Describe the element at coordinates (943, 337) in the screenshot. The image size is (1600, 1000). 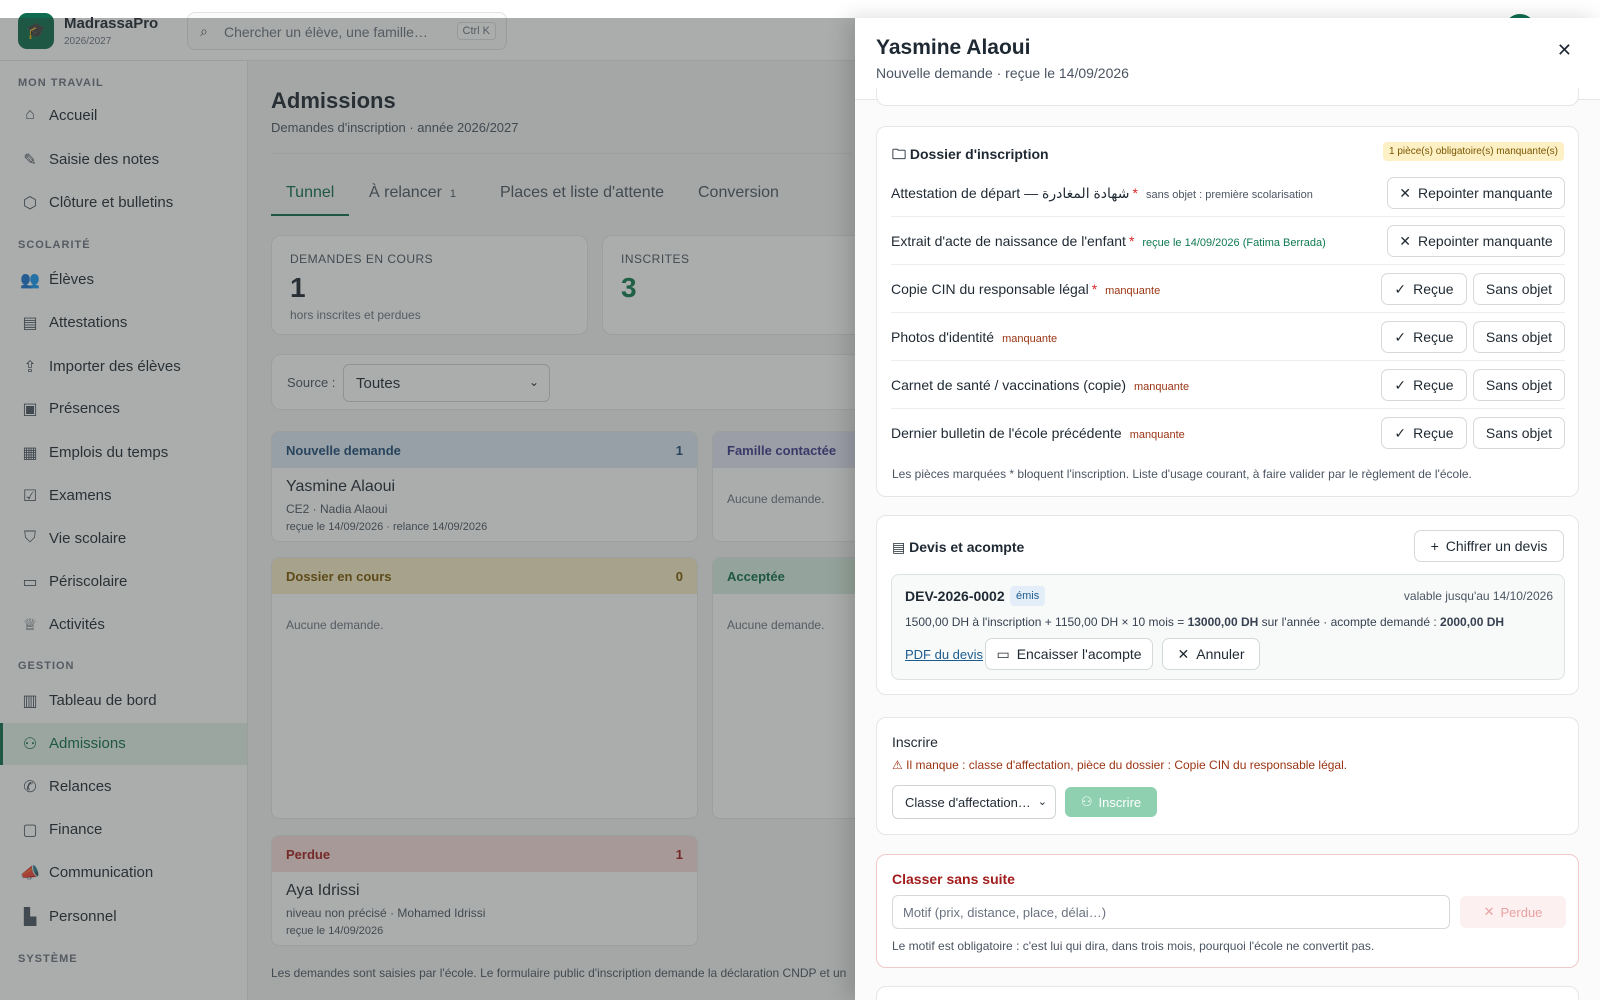
I see `doc-label: Photos d'identité` at that location.